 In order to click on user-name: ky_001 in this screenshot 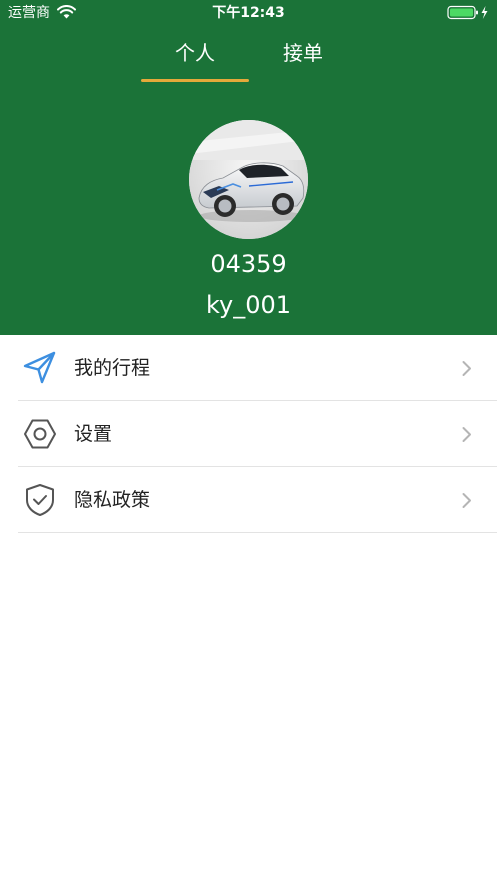, I will do `click(248, 305)`.